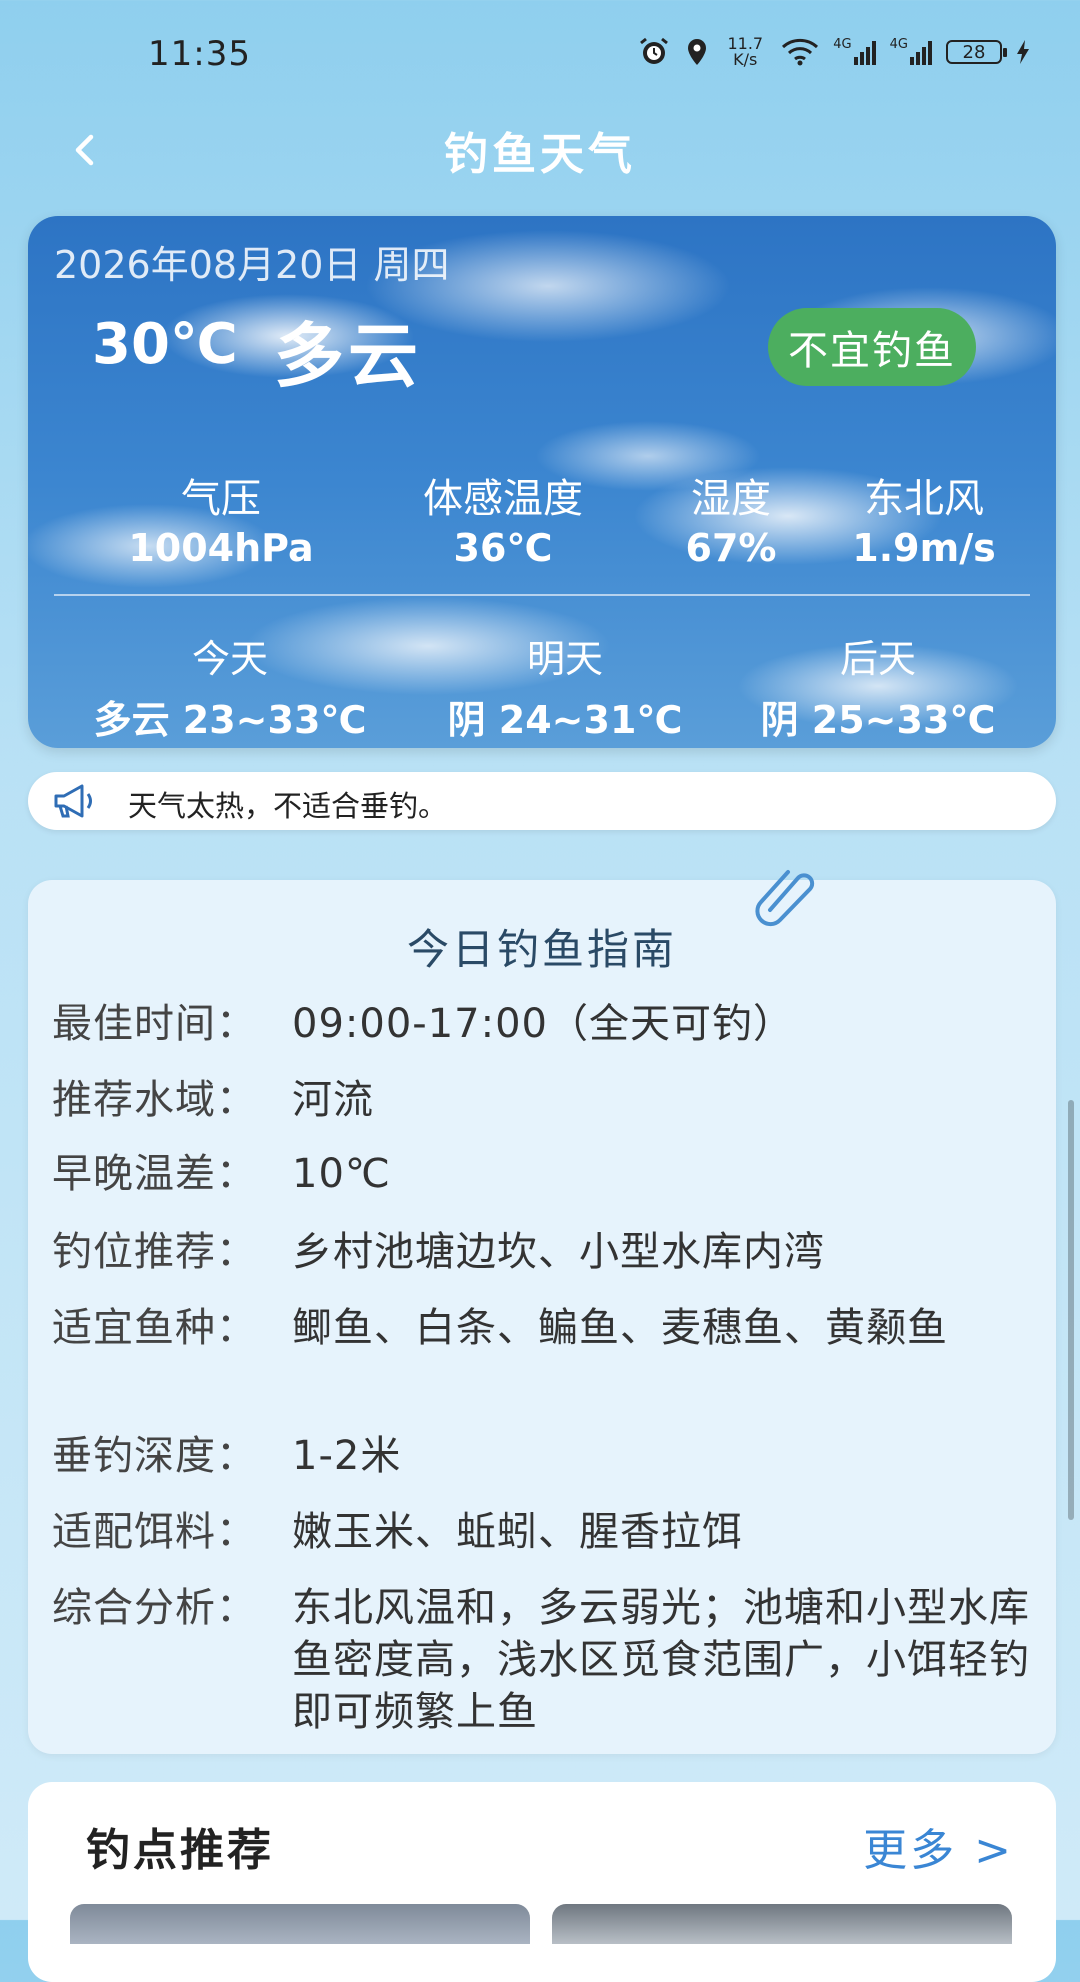  What do you see at coordinates (654, 52) in the screenshot?
I see `alarm-icon` at bounding box center [654, 52].